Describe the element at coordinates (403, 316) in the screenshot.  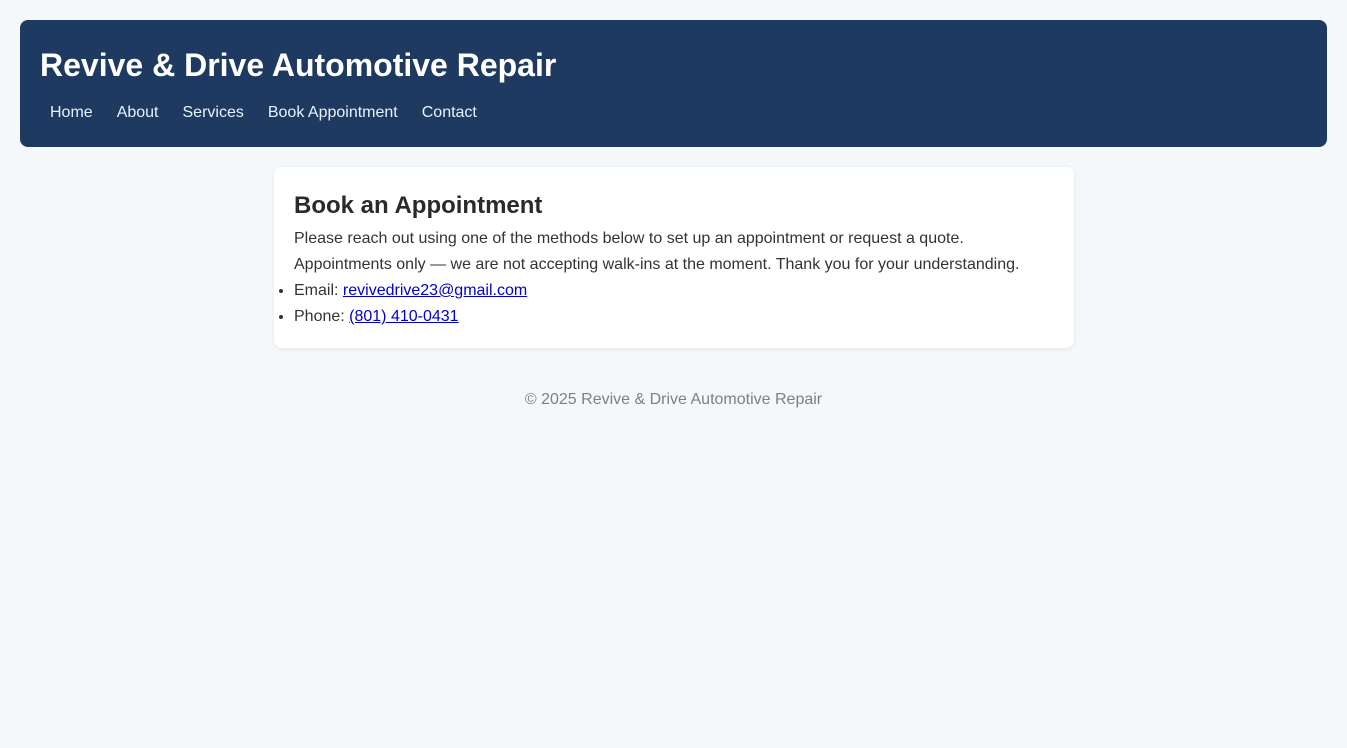
I see `phone-link: (801) 410-0431` at that location.